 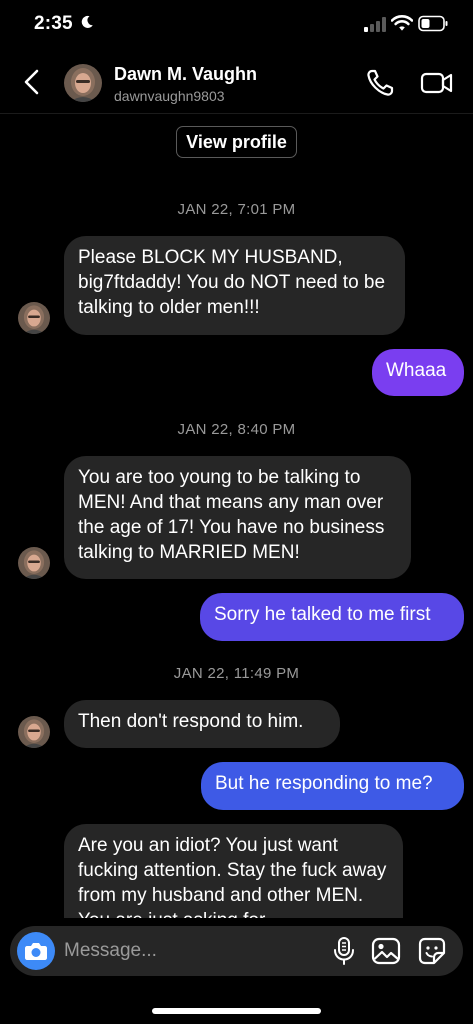 I want to click on sticker-icon, so click(x=432, y=951).